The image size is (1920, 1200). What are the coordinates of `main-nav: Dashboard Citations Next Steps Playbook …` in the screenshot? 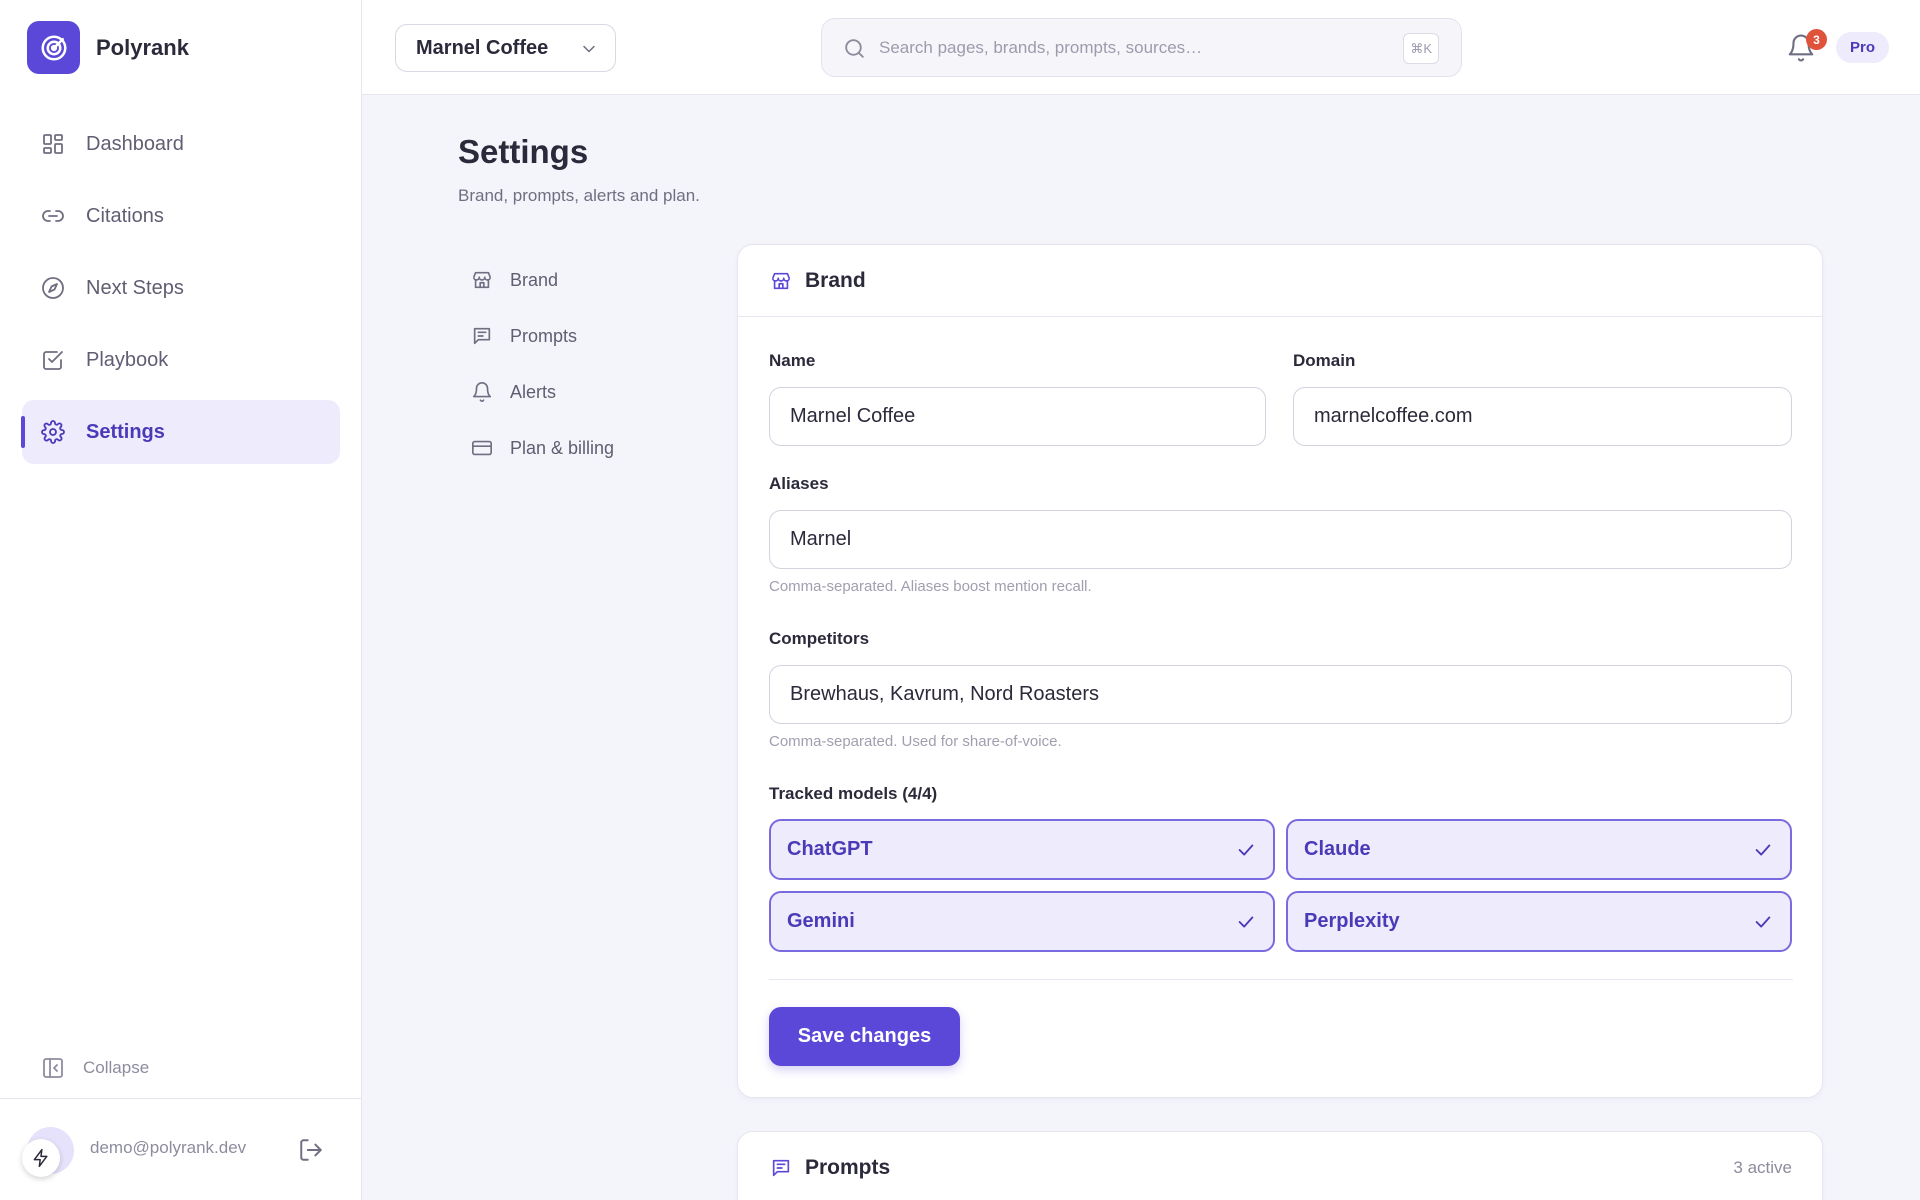 It's located at (180, 292).